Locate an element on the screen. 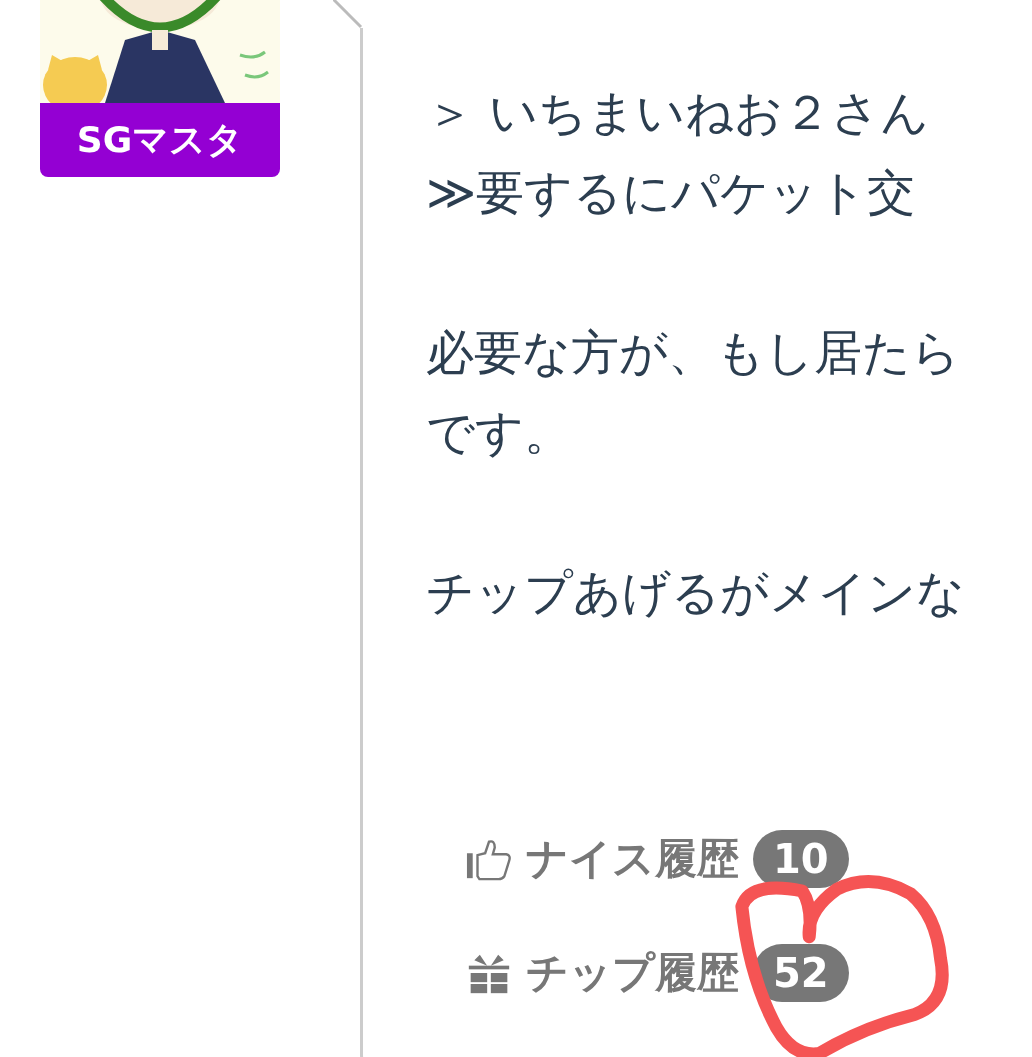 Image resolution: width=1032 pixels, height=1057 pixels. rank-badge: SGマスタ is located at coordinates (160, 140).